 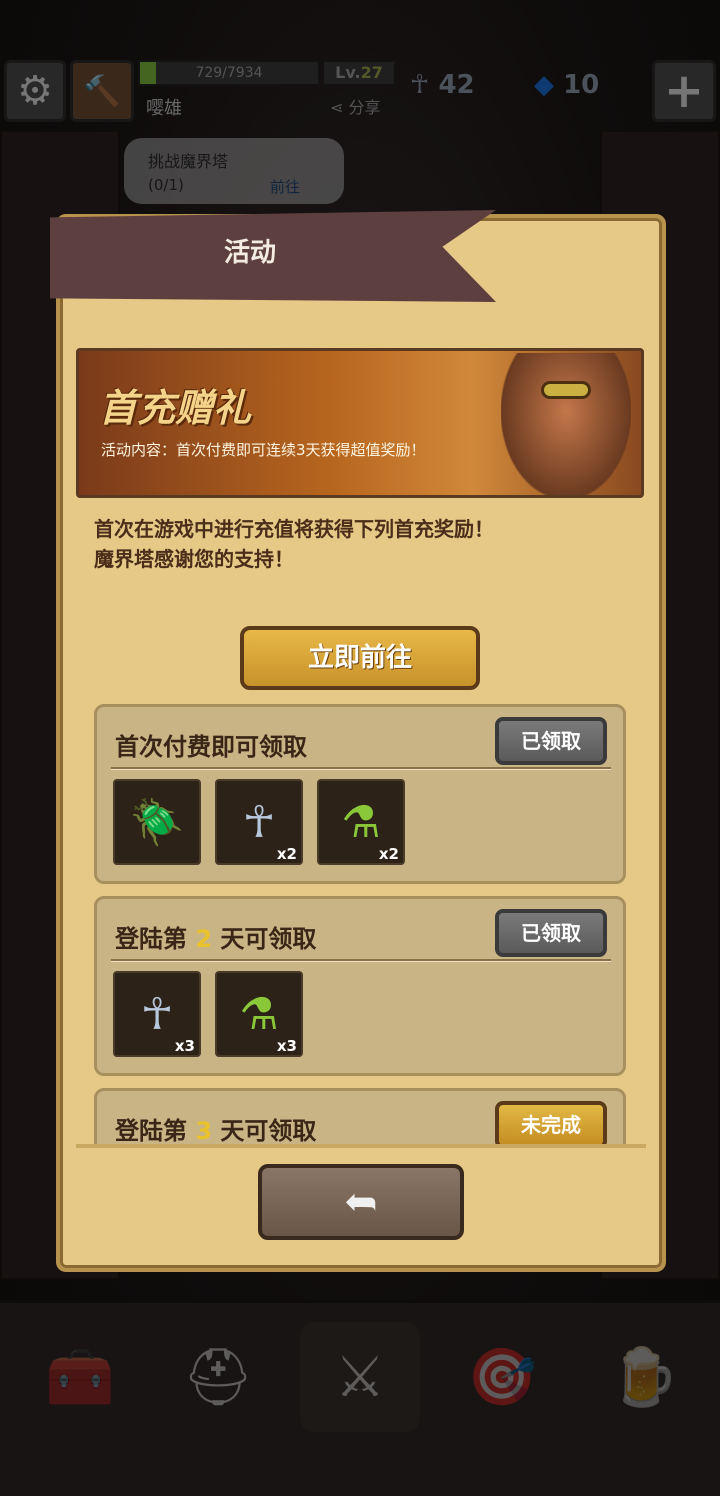 I want to click on reward-item: ☥ x2, so click(x=259, y=822).